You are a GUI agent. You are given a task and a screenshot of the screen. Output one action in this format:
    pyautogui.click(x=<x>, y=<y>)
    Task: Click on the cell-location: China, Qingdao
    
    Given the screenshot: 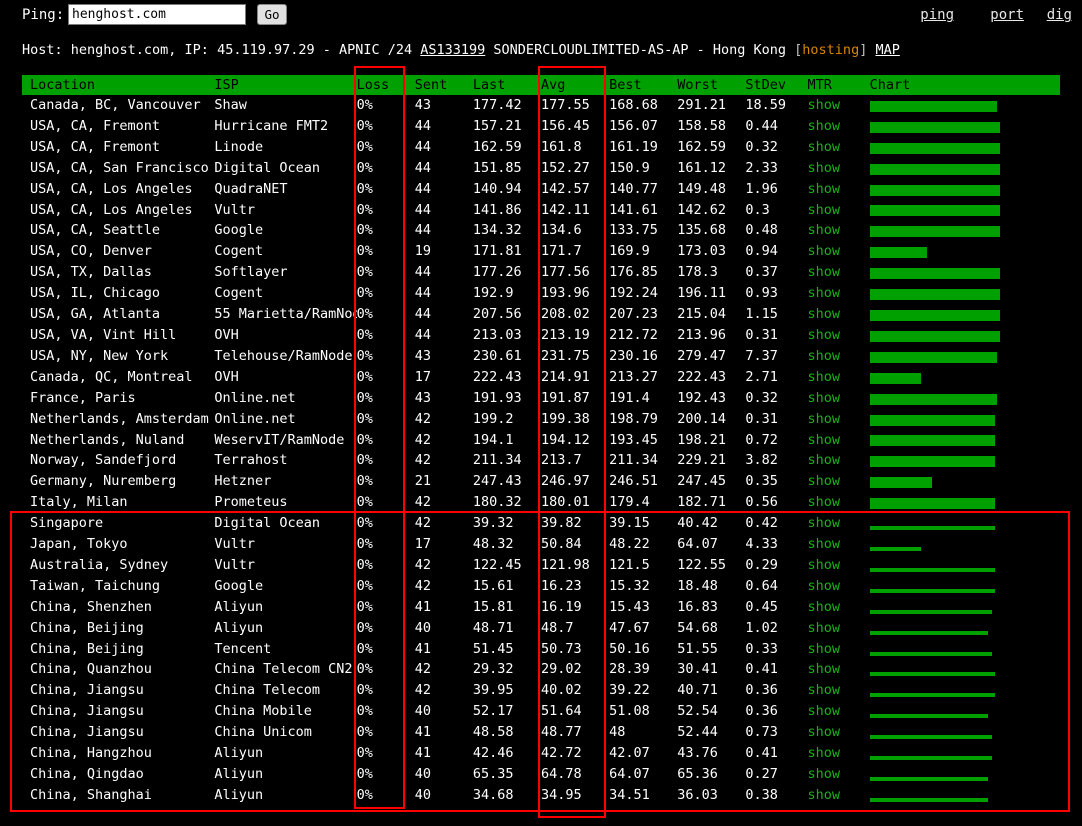 What is the action you would take?
    pyautogui.click(x=87, y=774)
    